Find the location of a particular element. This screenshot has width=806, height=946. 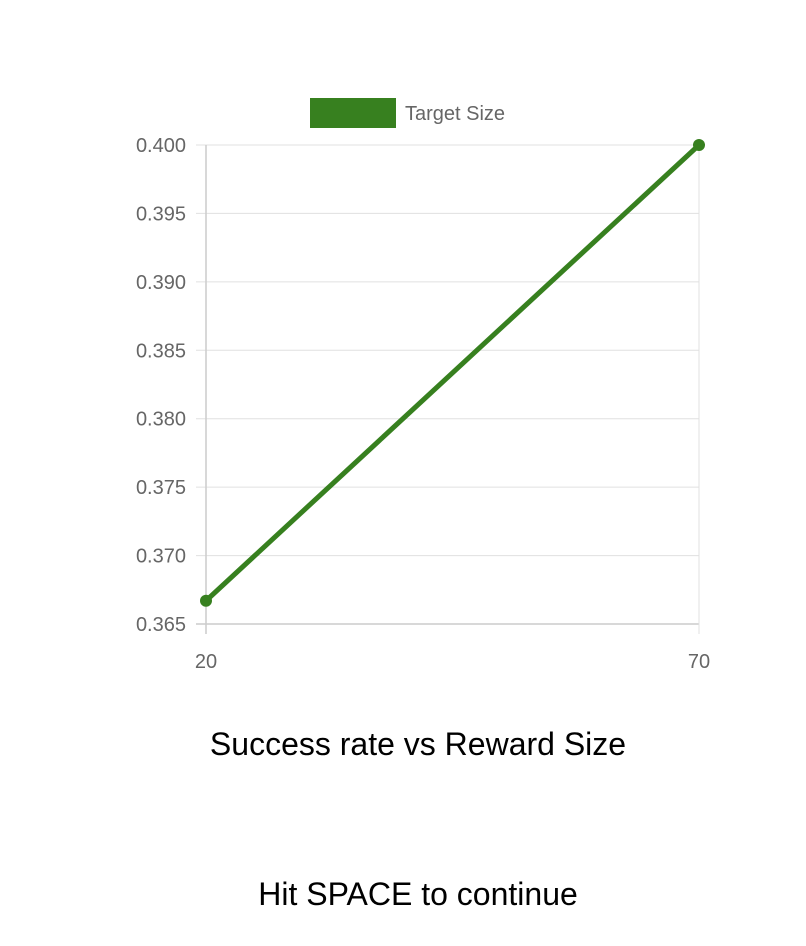

y-tick-label: 0.370 is located at coordinates (161, 557).